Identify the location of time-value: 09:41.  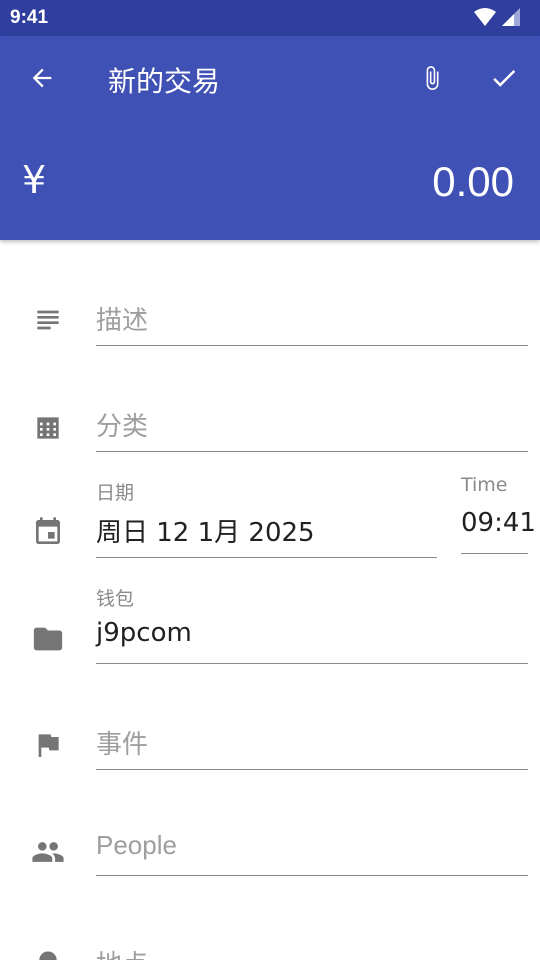
(498, 523).